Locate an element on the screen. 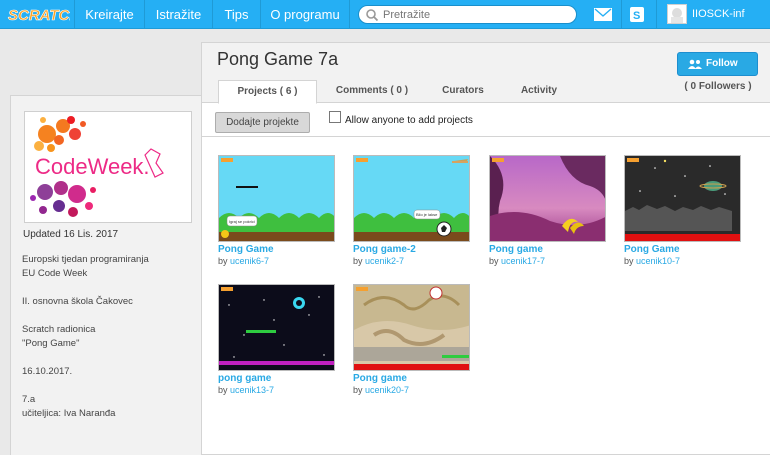 The width and height of the screenshot is (770, 455). author-link: ucenik2-7 is located at coordinates (384, 261).